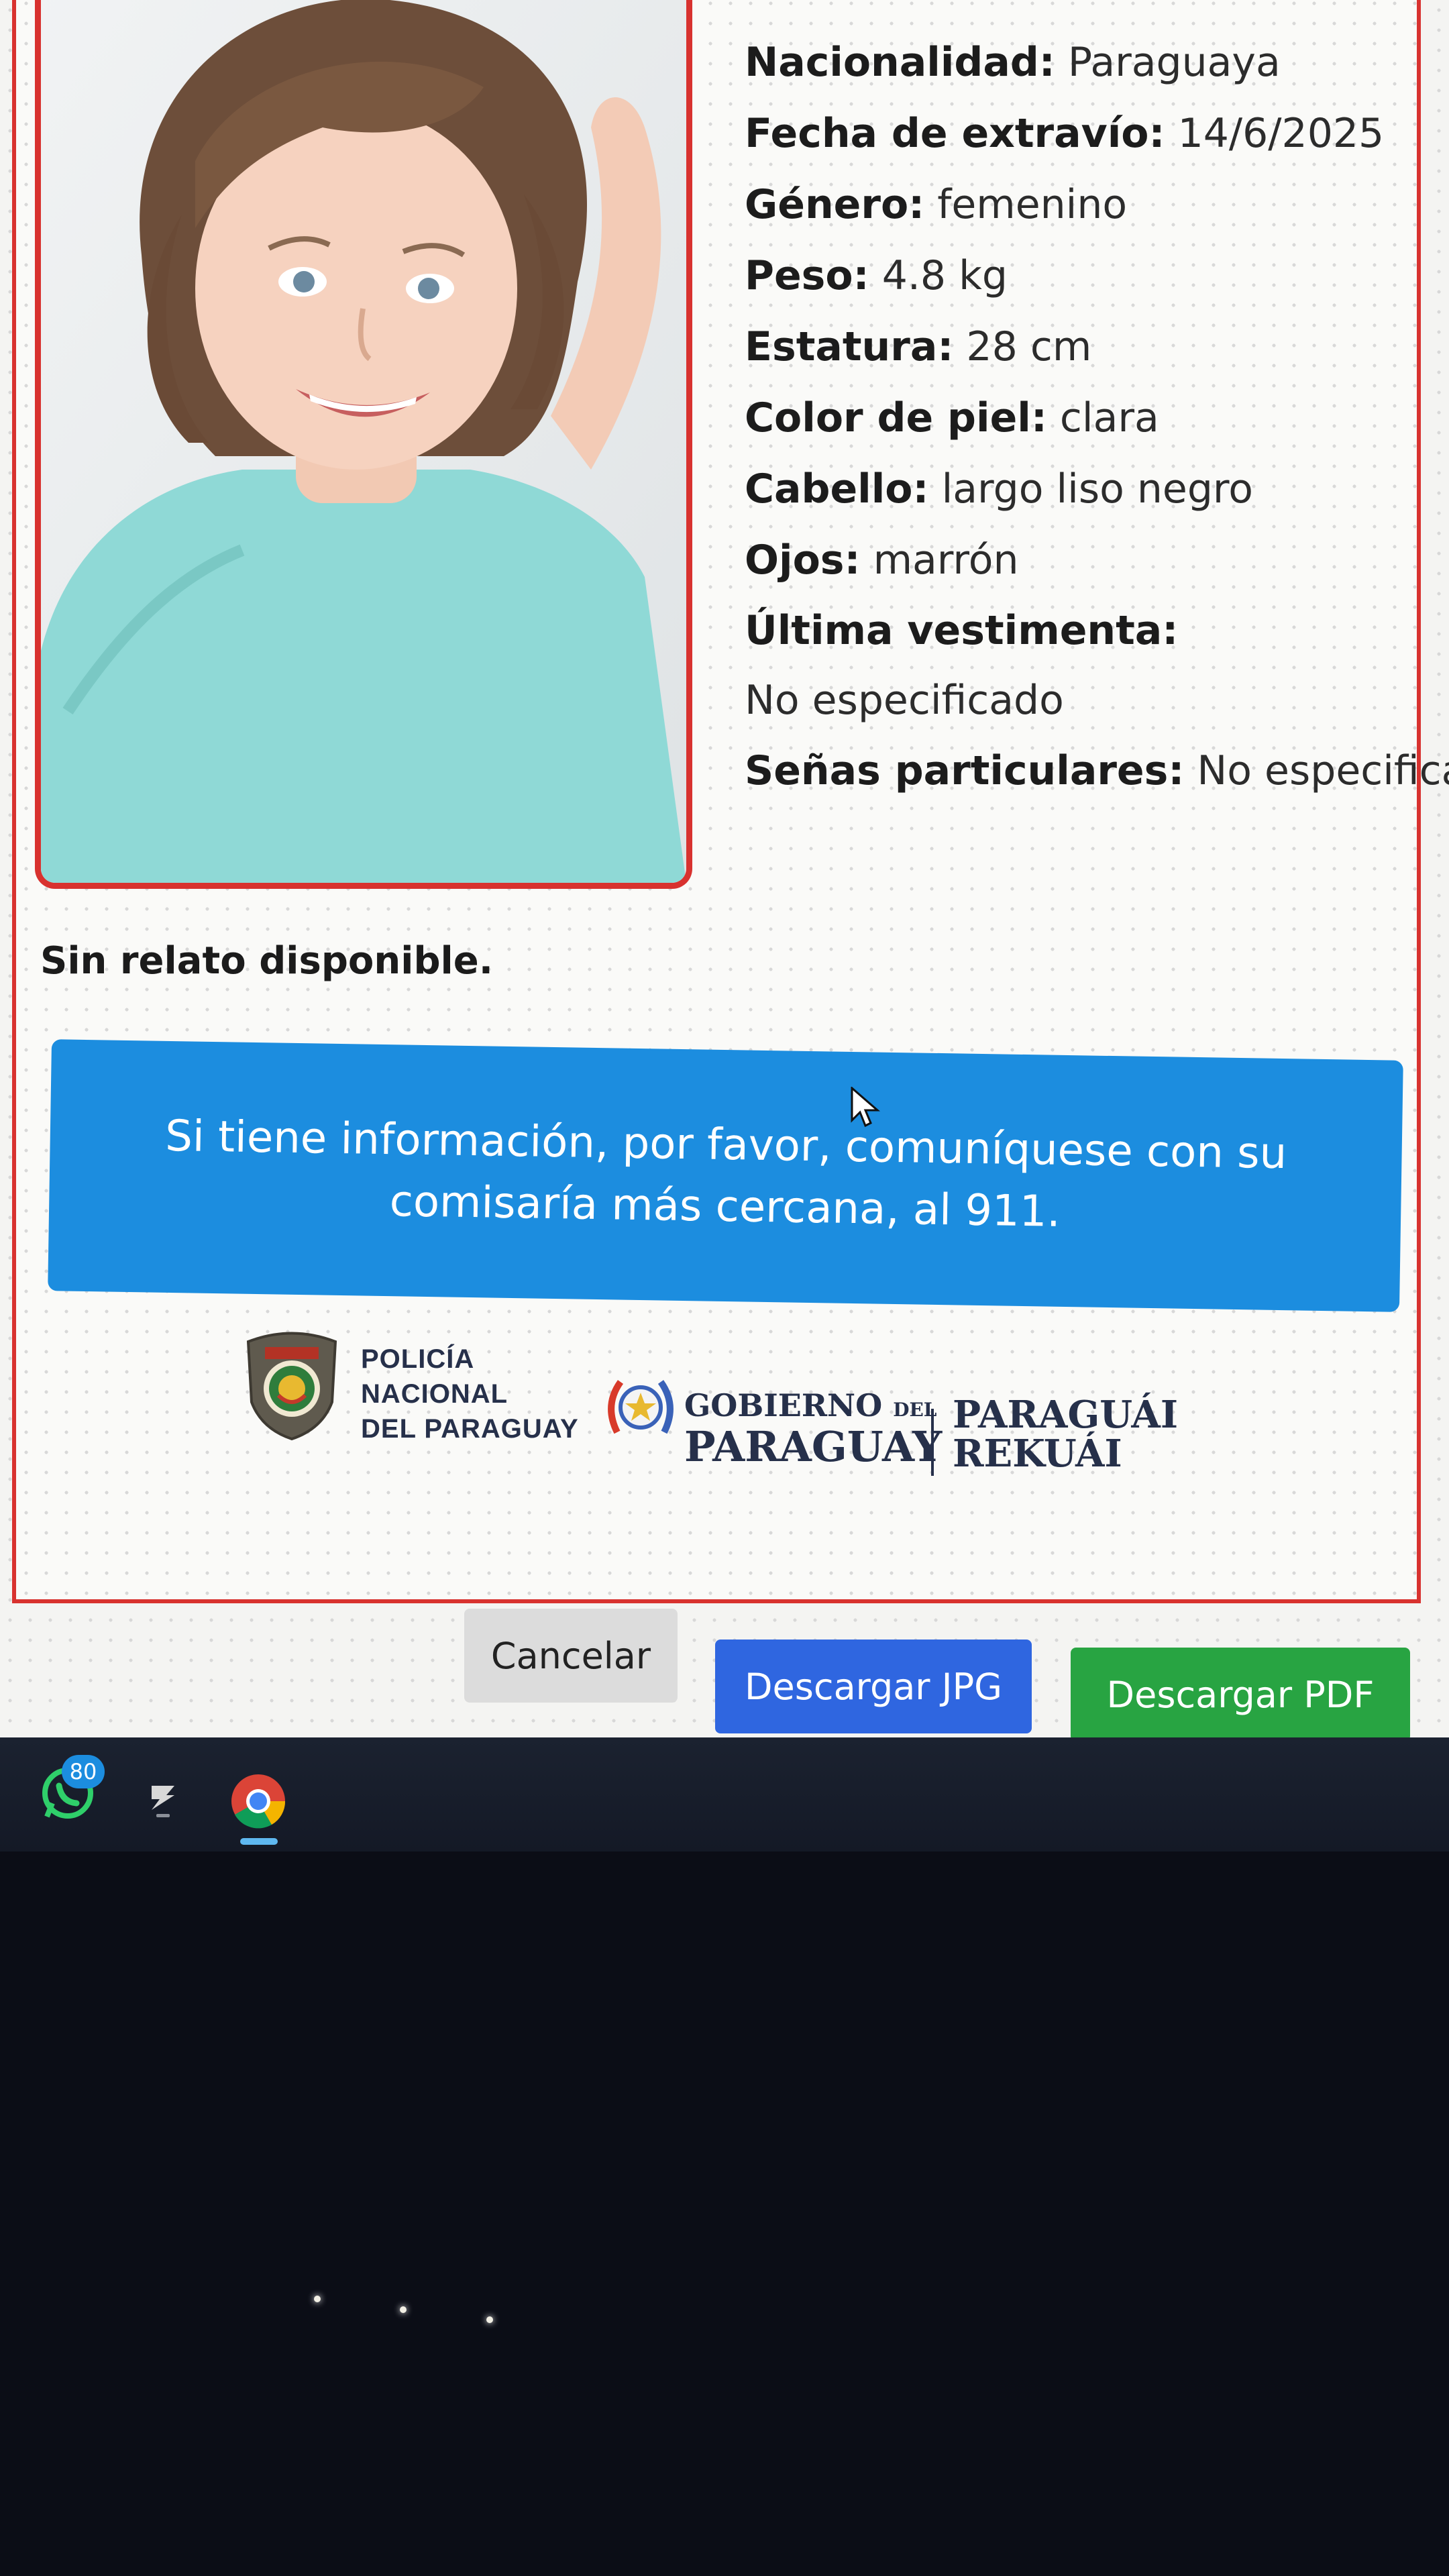  What do you see at coordinates (470, 1394) in the screenshot?
I see `policia-logo-text: POLICÍA NACIONAL DEL PARAGUAY` at bounding box center [470, 1394].